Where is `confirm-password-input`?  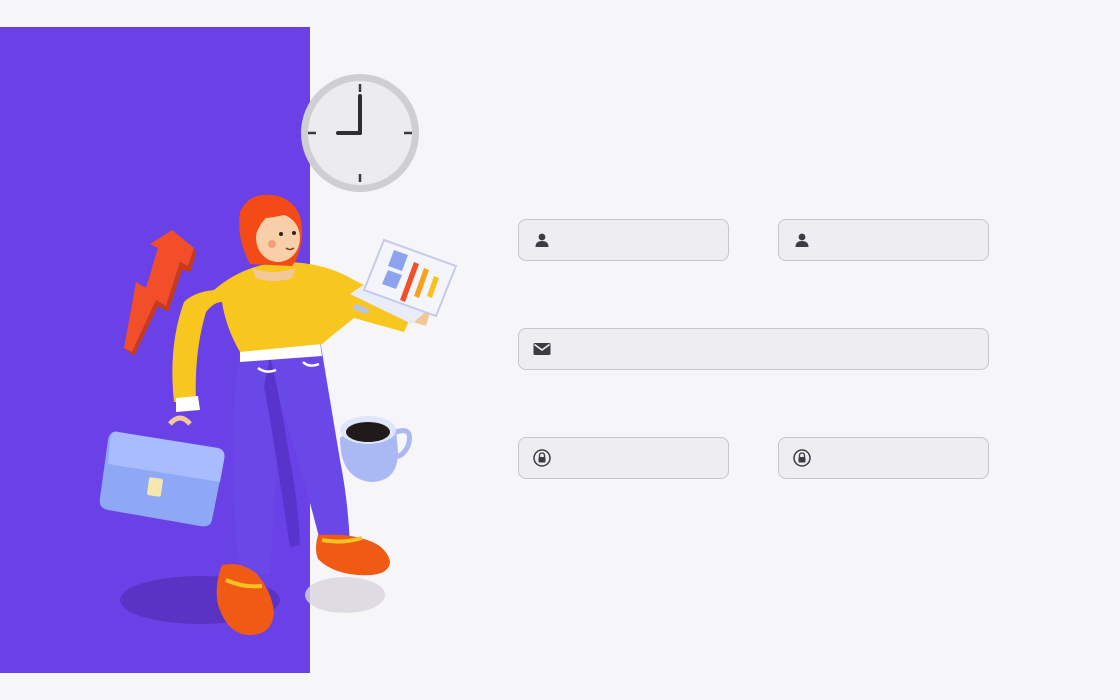 confirm-password-input is located at coordinates (913, 458).